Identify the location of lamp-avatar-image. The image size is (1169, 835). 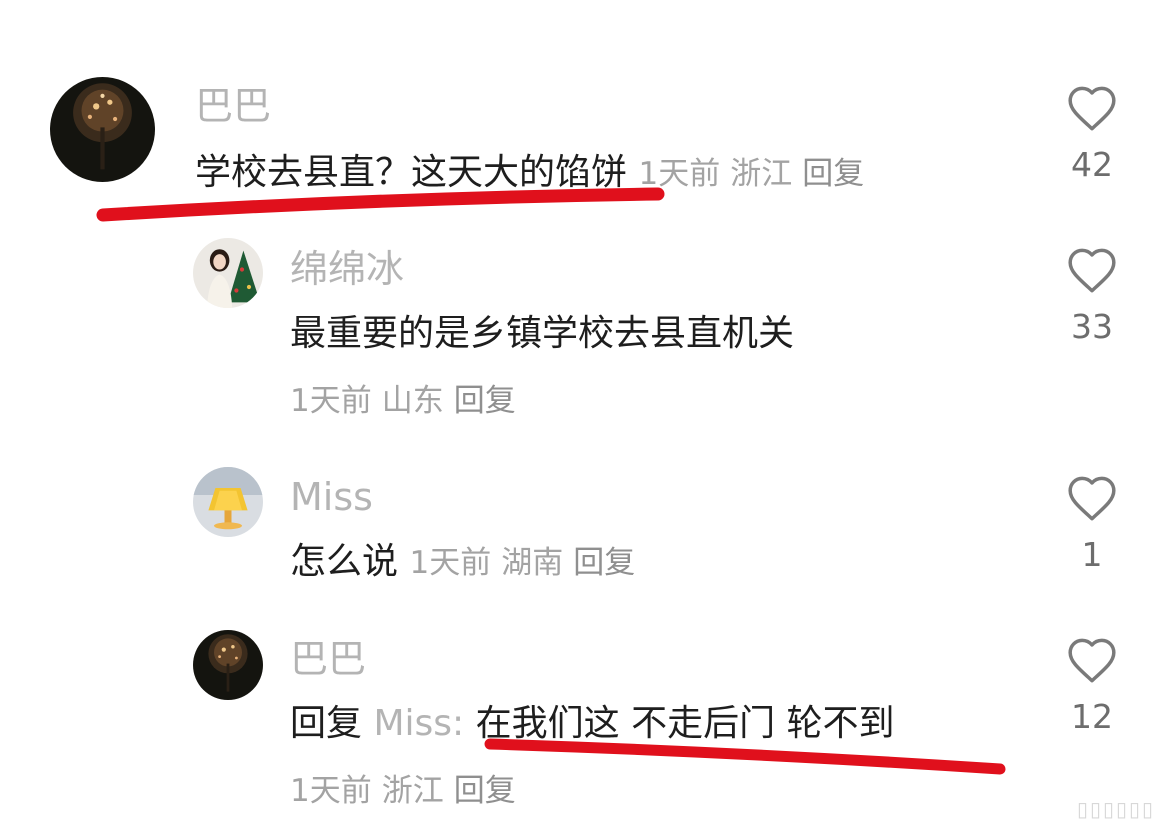
(228, 502).